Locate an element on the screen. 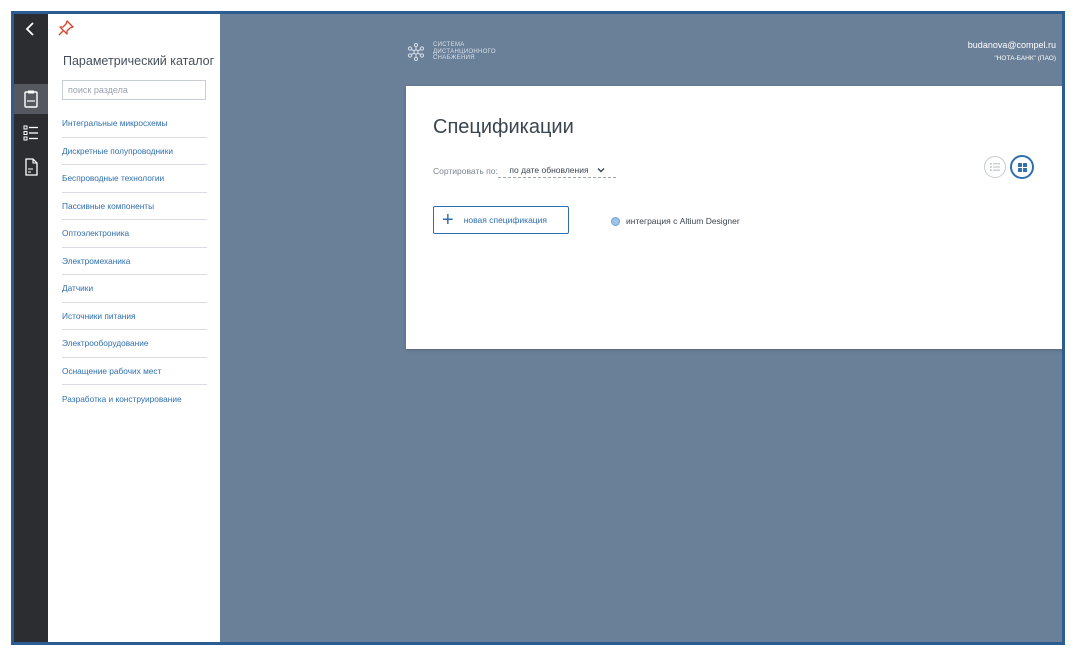 The width and height of the screenshot is (1071, 653). catalog-title: Параметрический каталог is located at coordinates (139, 61).